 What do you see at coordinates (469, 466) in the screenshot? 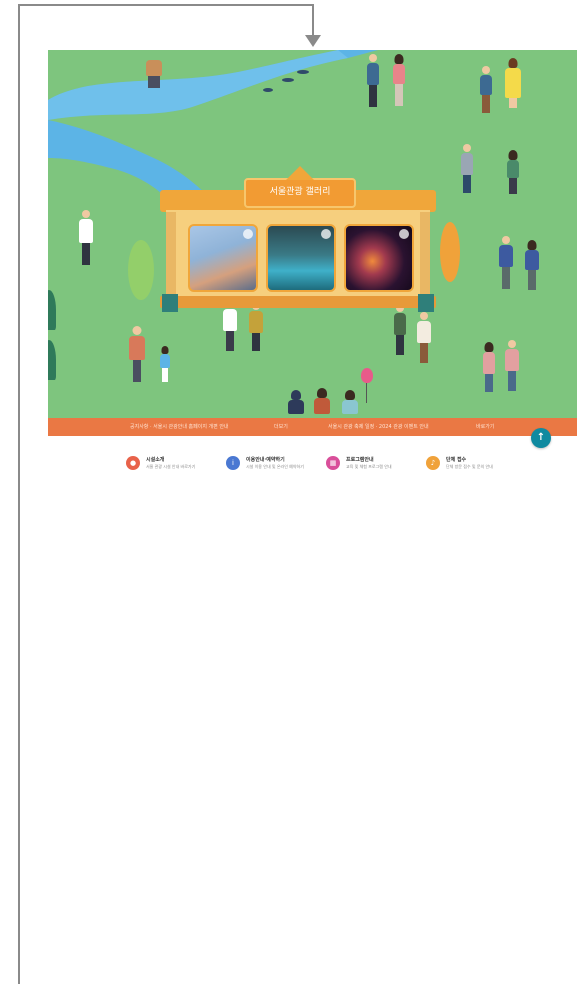
I see `quick-menu-desc: 단체 방문 접수 및 문의 안내` at bounding box center [469, 466].